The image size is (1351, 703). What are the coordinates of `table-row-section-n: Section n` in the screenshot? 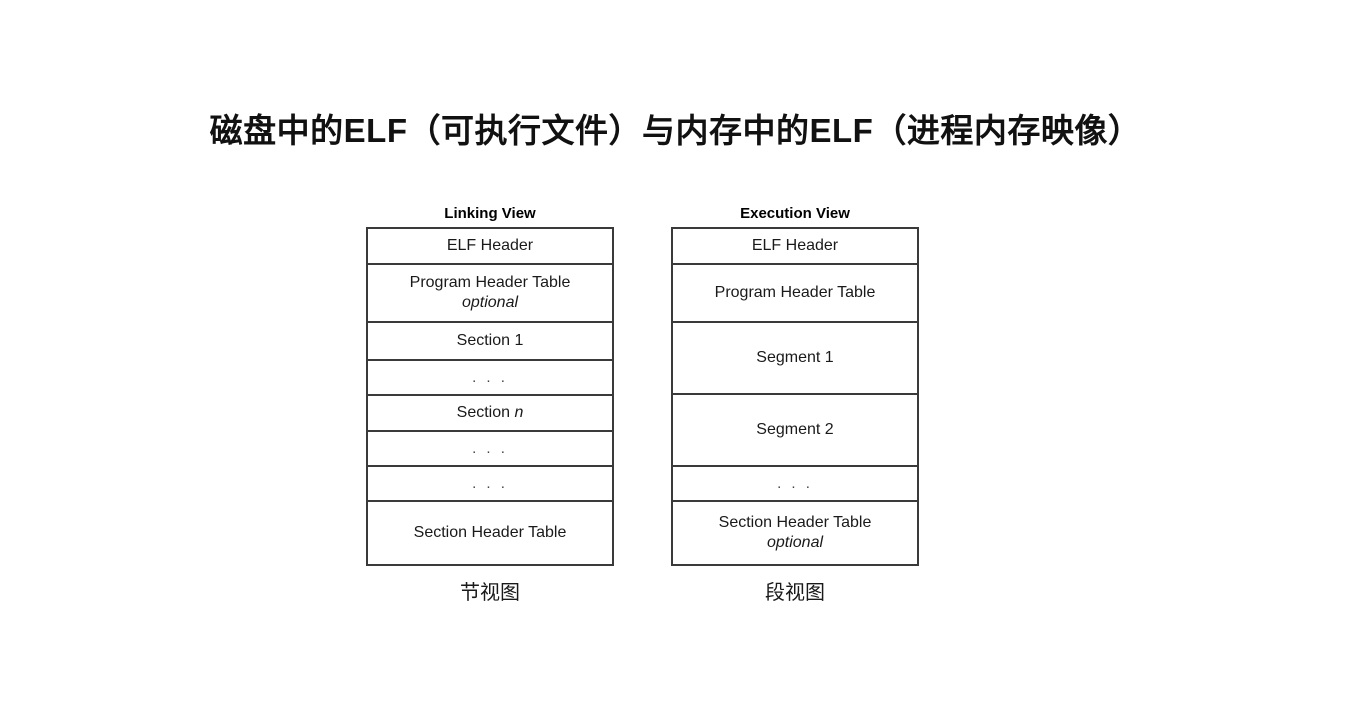 It's located at (490, 414).